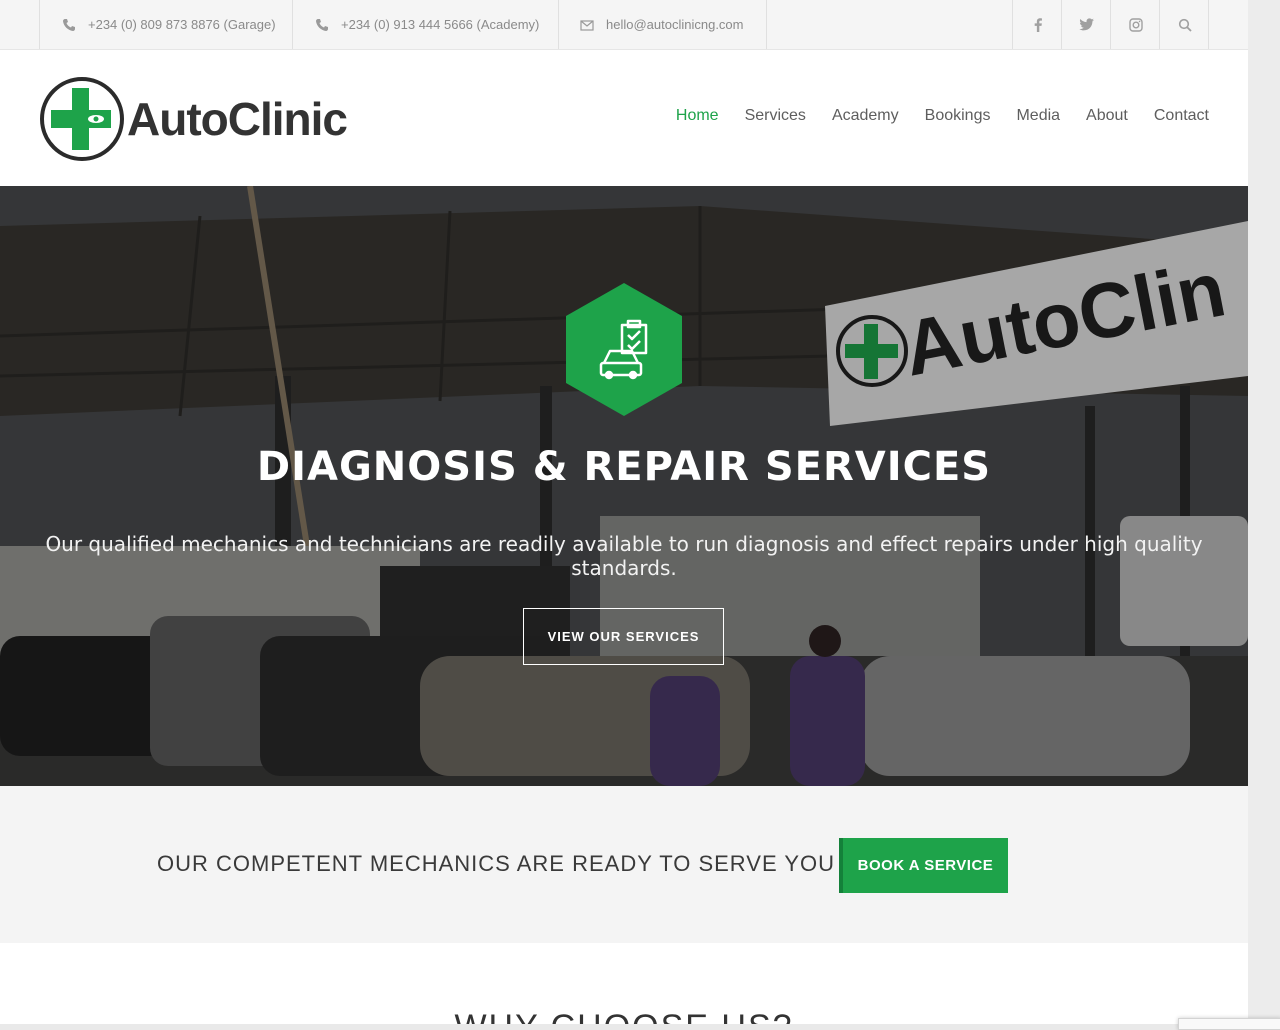  Describe the element at coordinates (1135, 24) in the screenshot. I see `instagram-icon` at that location.